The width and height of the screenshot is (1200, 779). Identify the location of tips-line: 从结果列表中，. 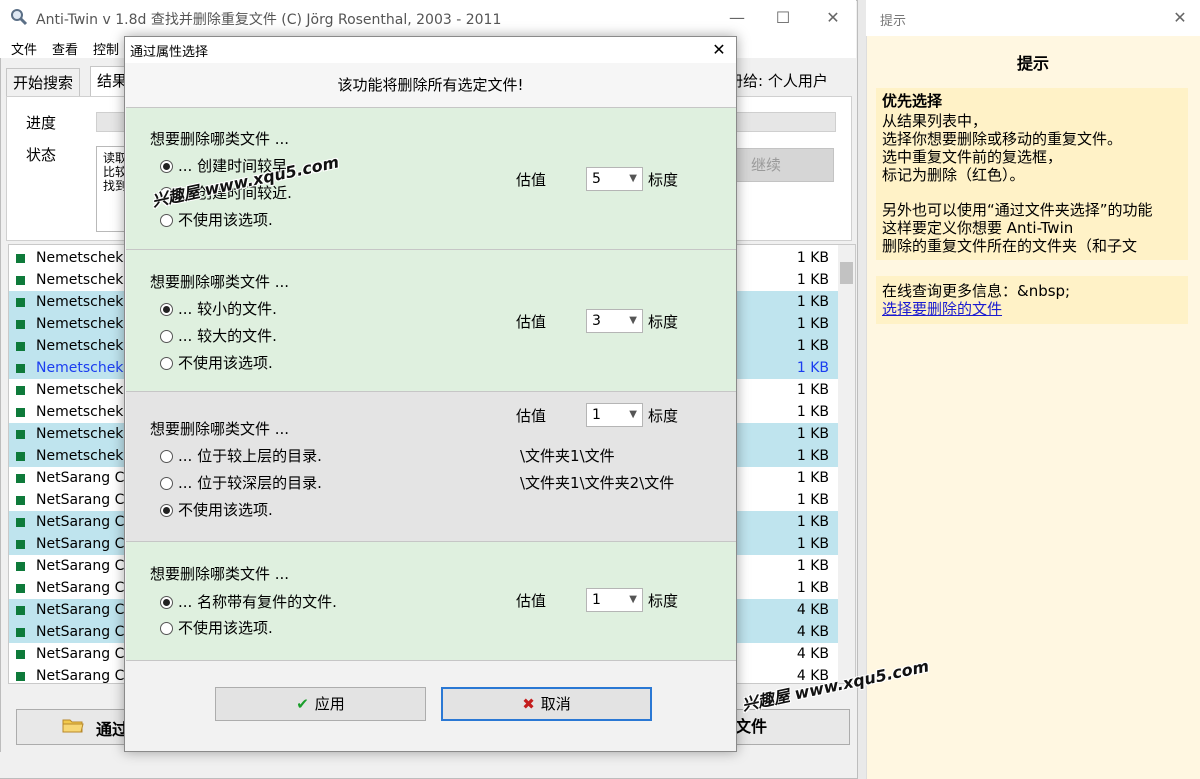
(935, 121).